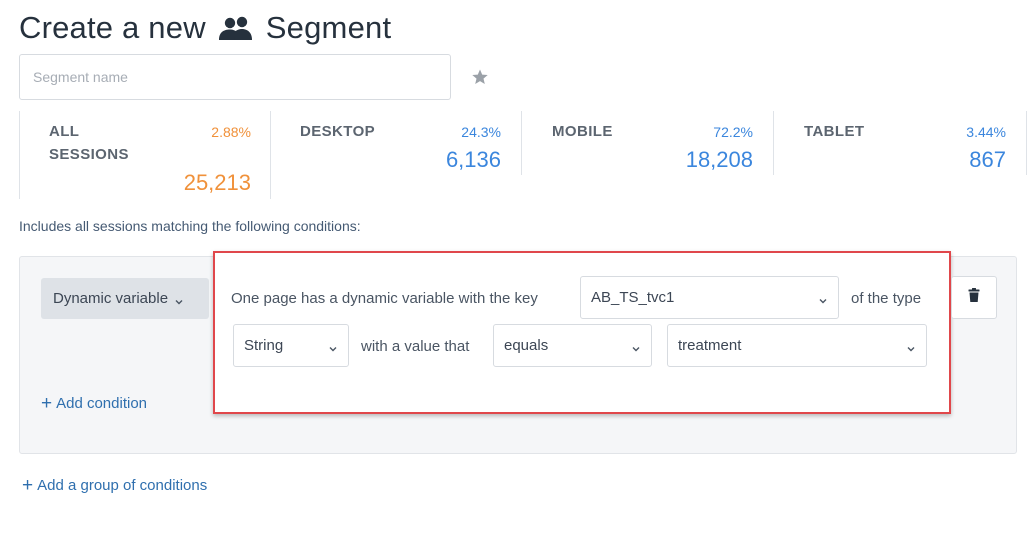 This screenshot has height=544, width=1035. Describe the element at coordinates (111, 298) in the screenshot. I see `condition-type-label: Dynamic variable` at that location.